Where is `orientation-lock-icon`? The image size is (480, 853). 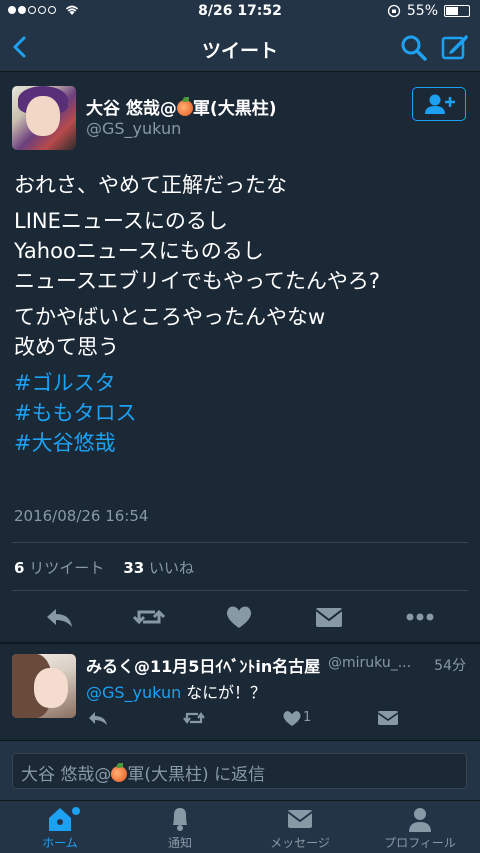 orientation-lock-icon is located at coordinates (394, 11).